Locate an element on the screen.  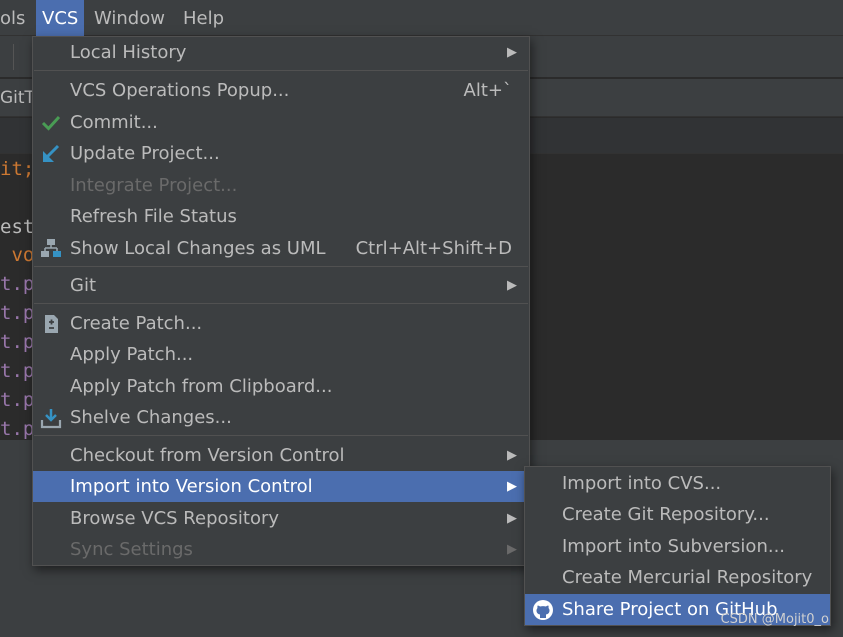
toolbar-separator is located at coordinates (13, 57).